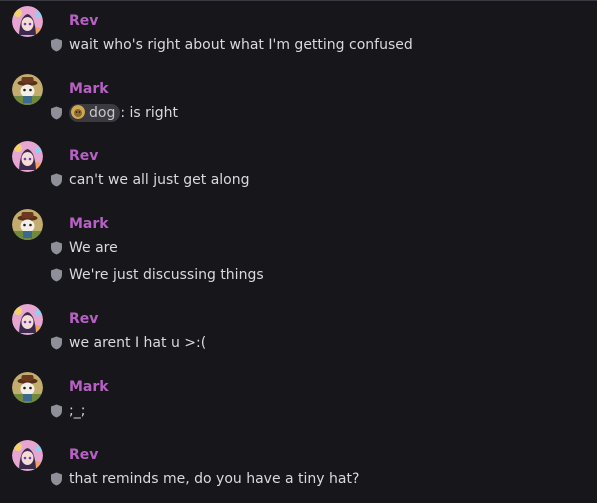  I want to click on message-text: dog: is right, so click(123, 113).